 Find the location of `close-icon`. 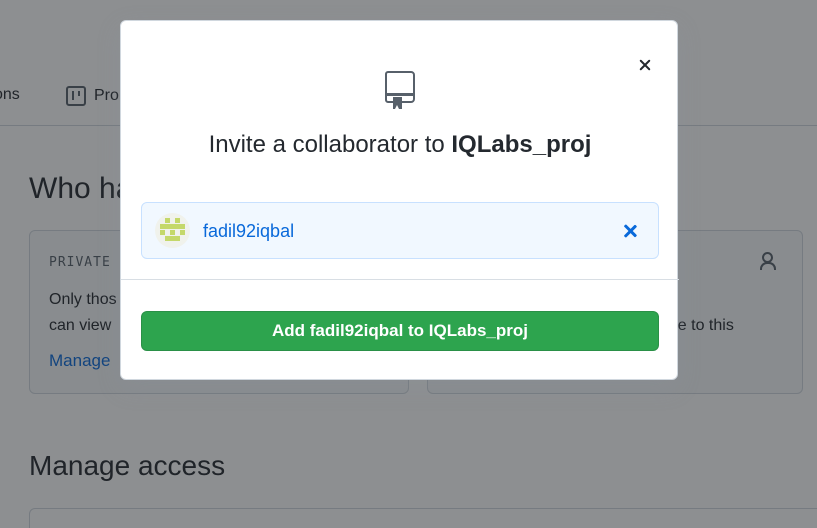

close-icon is located at coordinates (645, 65).